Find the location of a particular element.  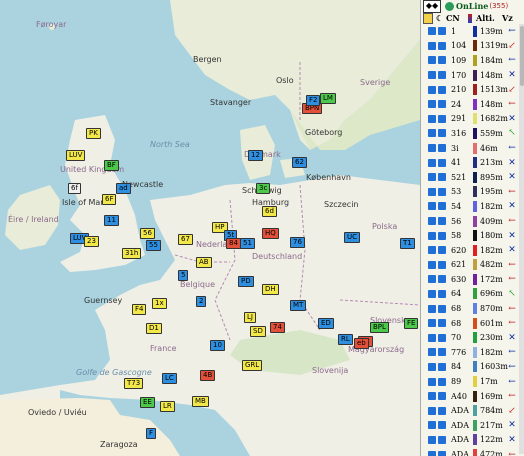

map-marker: 10 is located at coordinates (217, 345).